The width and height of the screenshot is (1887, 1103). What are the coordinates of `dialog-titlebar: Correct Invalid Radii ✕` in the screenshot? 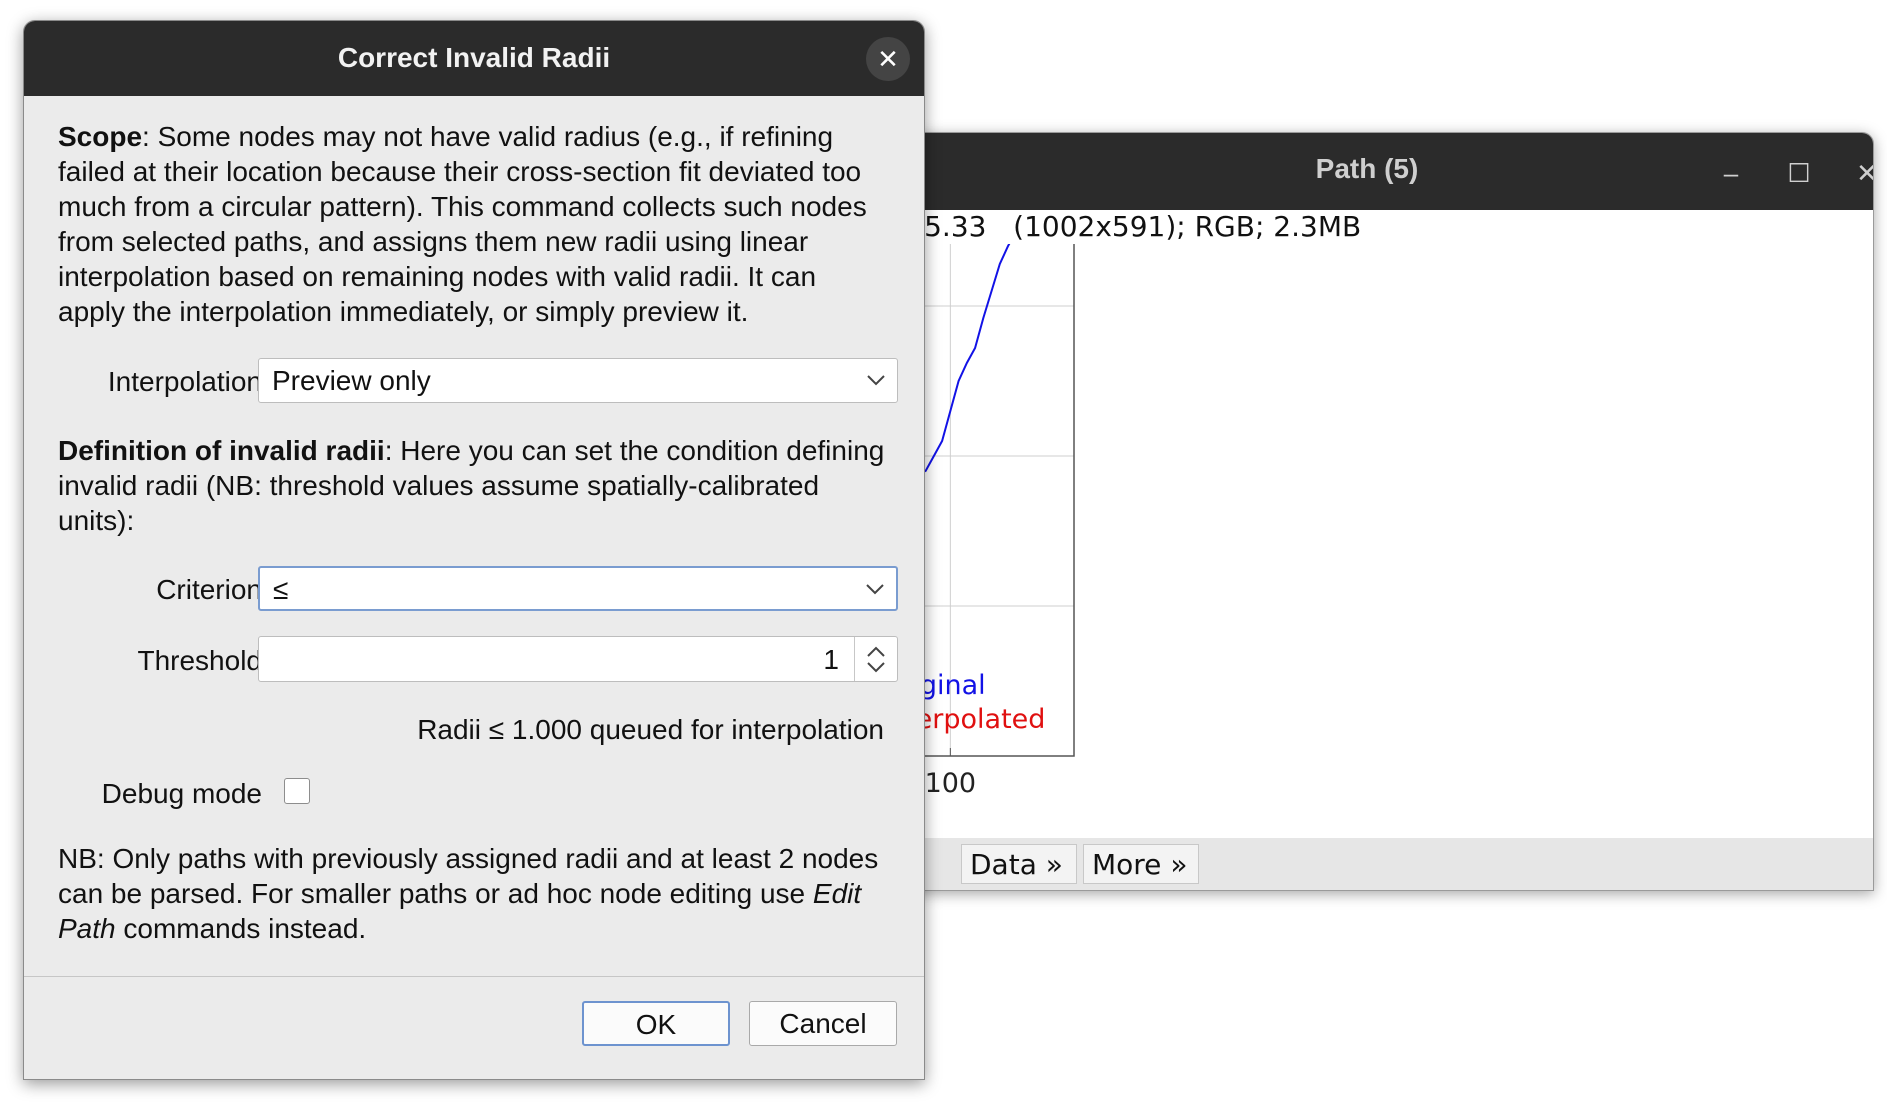 It's located at (474, 58).